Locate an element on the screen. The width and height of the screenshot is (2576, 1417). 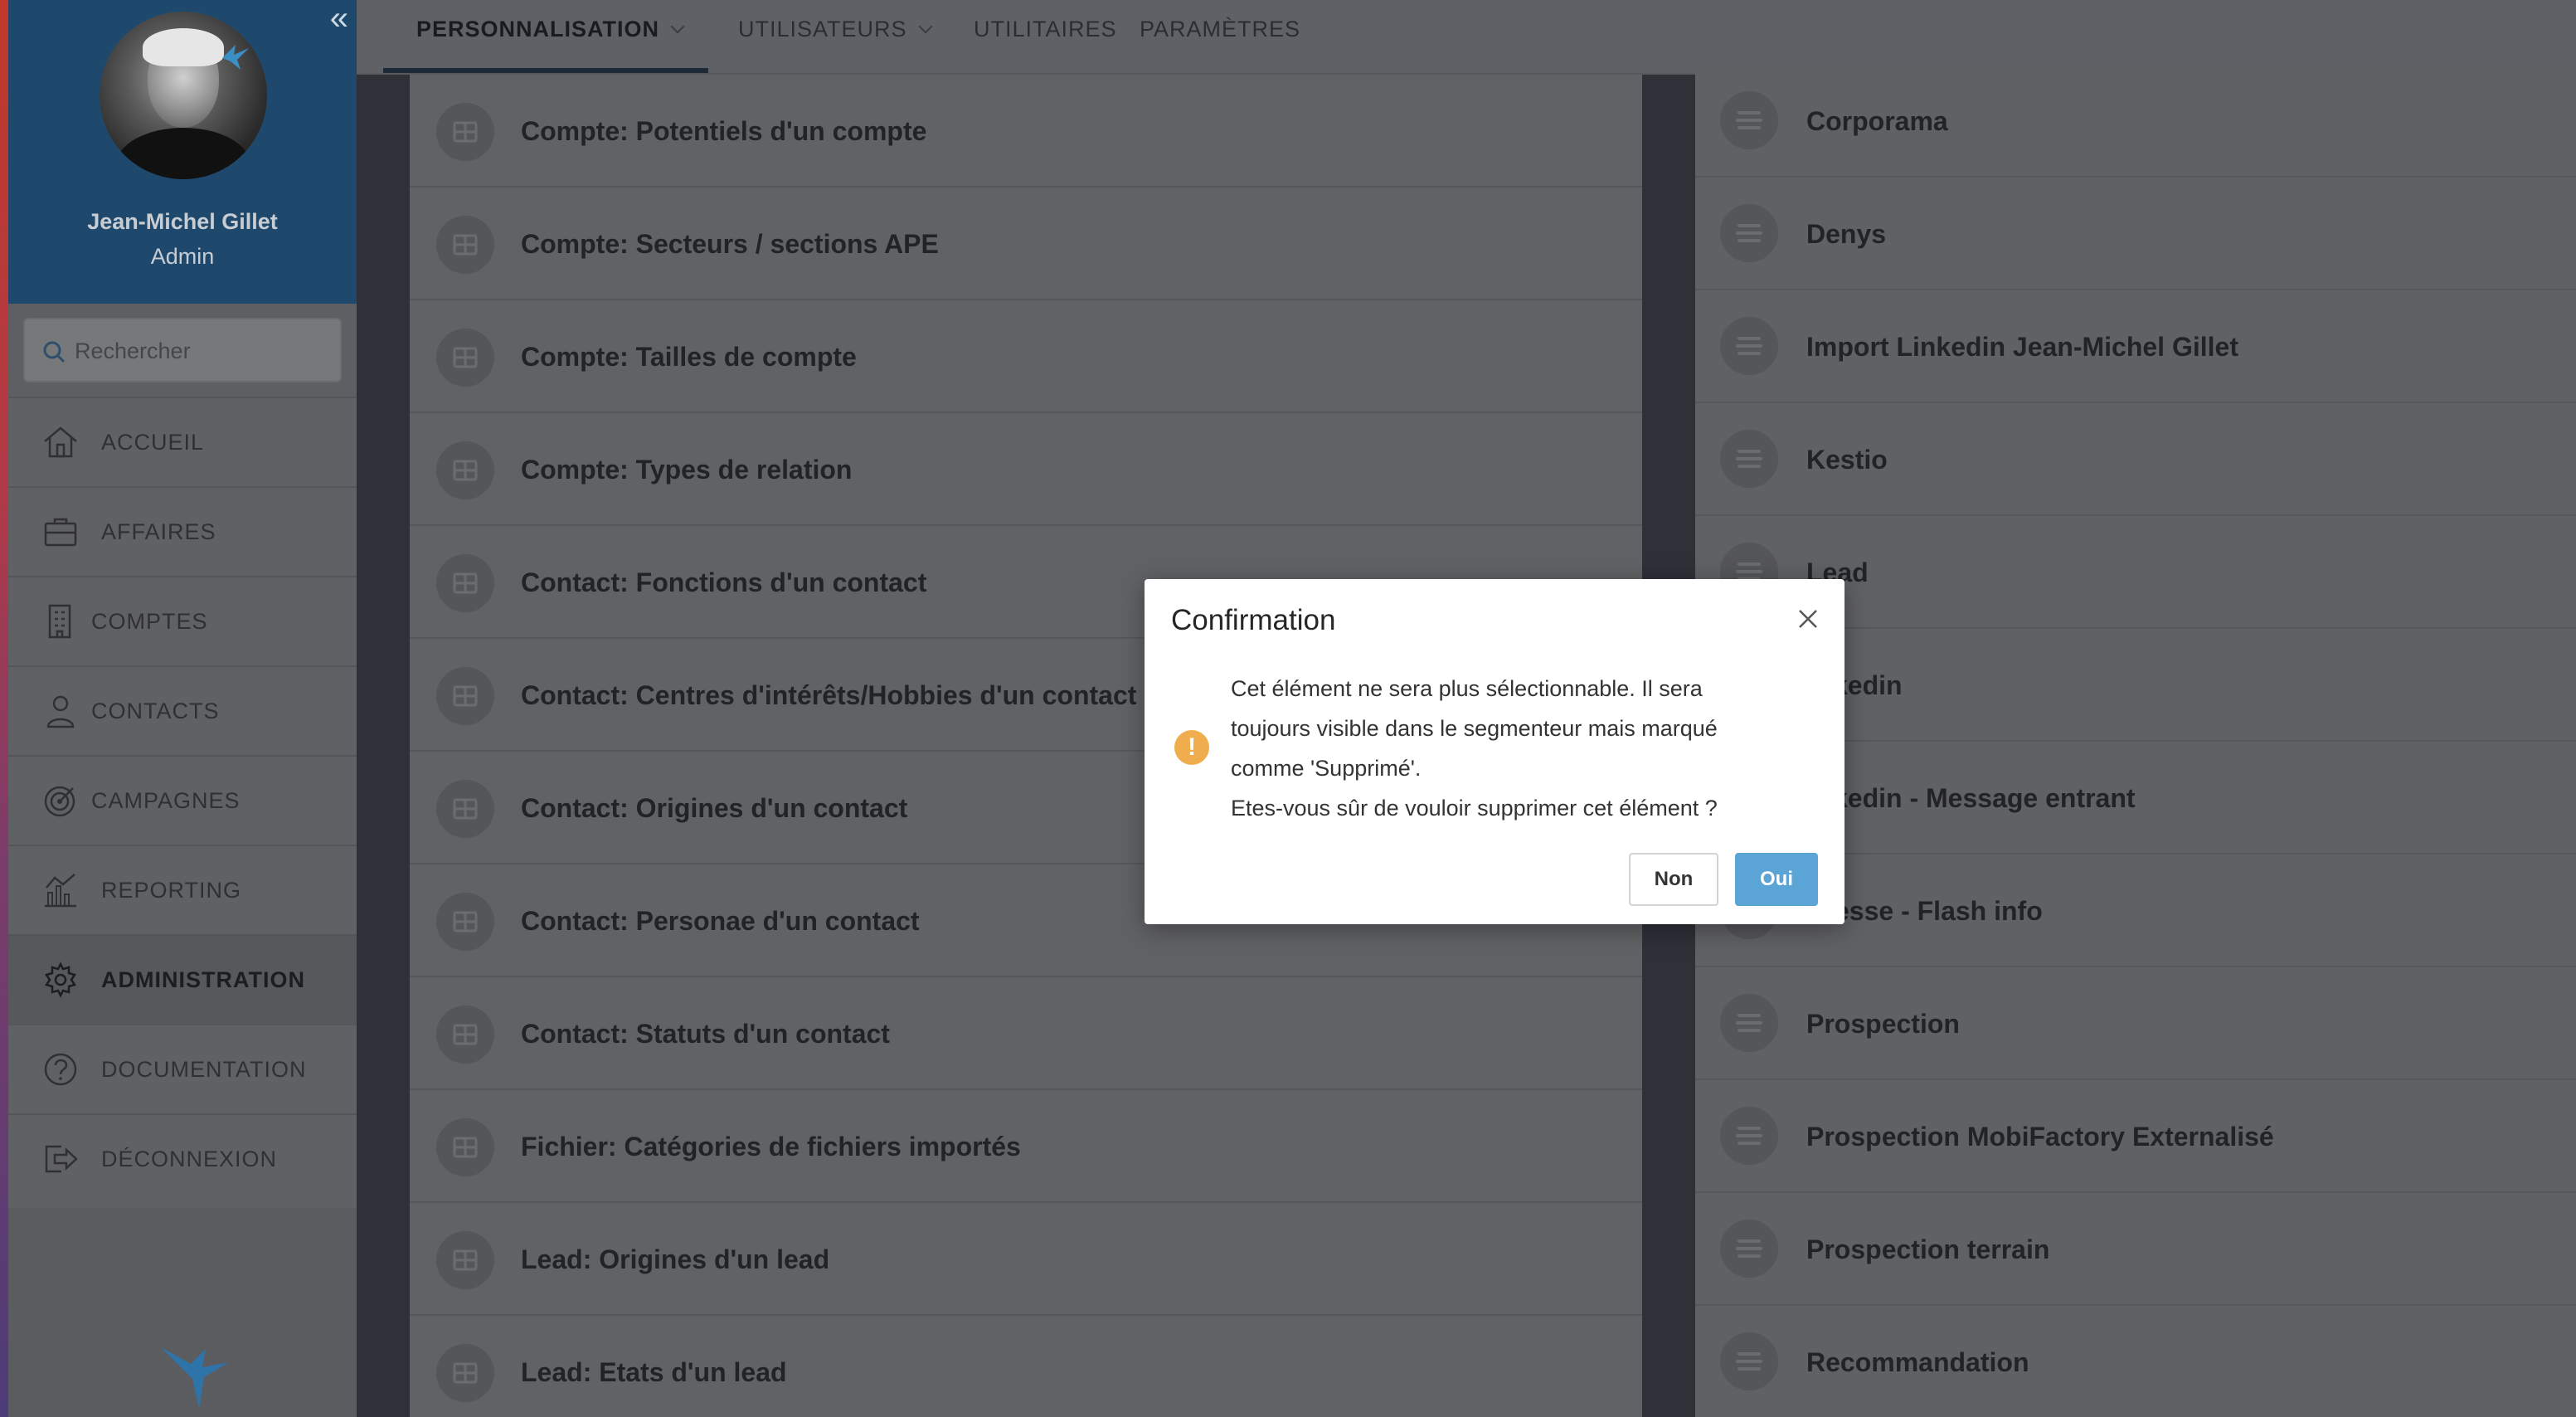
tab-parametres: PARAMÈTRES is located at coordinates (1220, 30).